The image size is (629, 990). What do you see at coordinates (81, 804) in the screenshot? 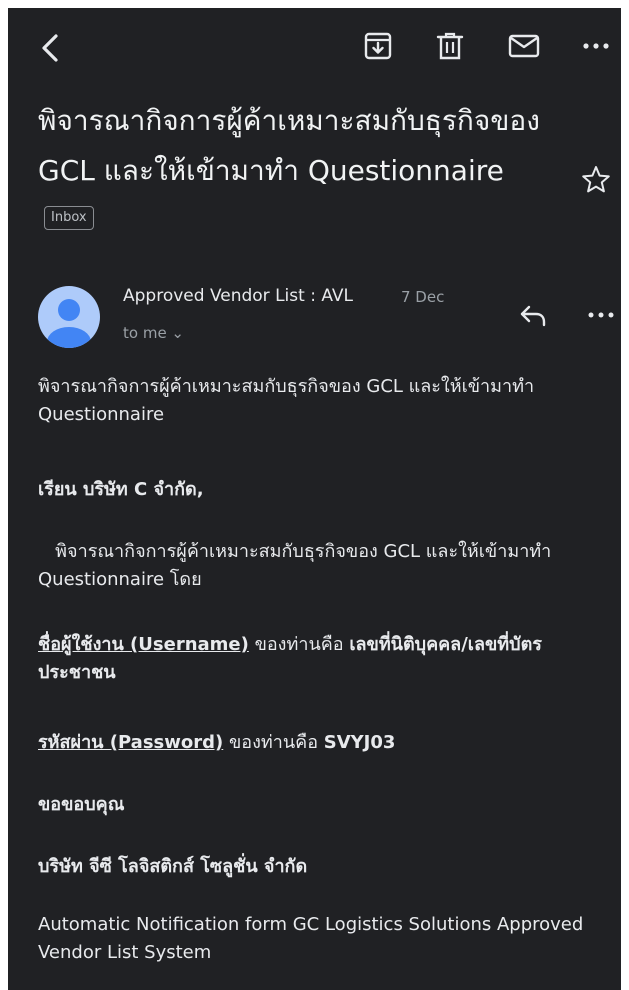
I see `thanks-text: ขอขอบคุณ` at bounding box center [81, 804].